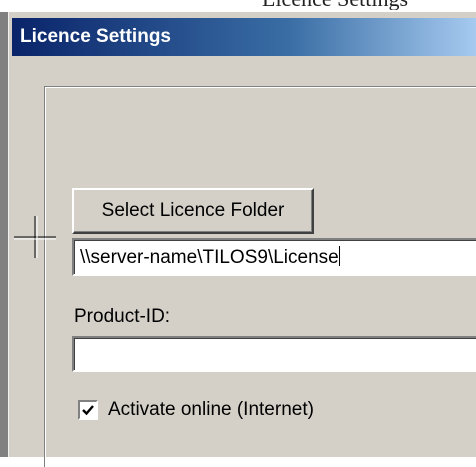  What do you see at coordinates (339, 256) in the screenshot?
I see `text-caret` at bounding box center [339, 256].